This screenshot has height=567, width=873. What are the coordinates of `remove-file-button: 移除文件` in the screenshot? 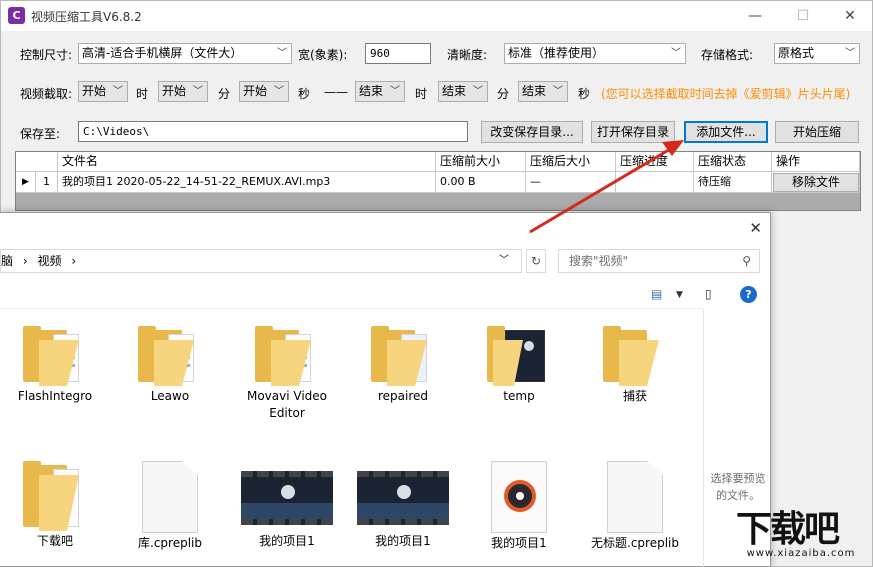 It's located at (816, 182).